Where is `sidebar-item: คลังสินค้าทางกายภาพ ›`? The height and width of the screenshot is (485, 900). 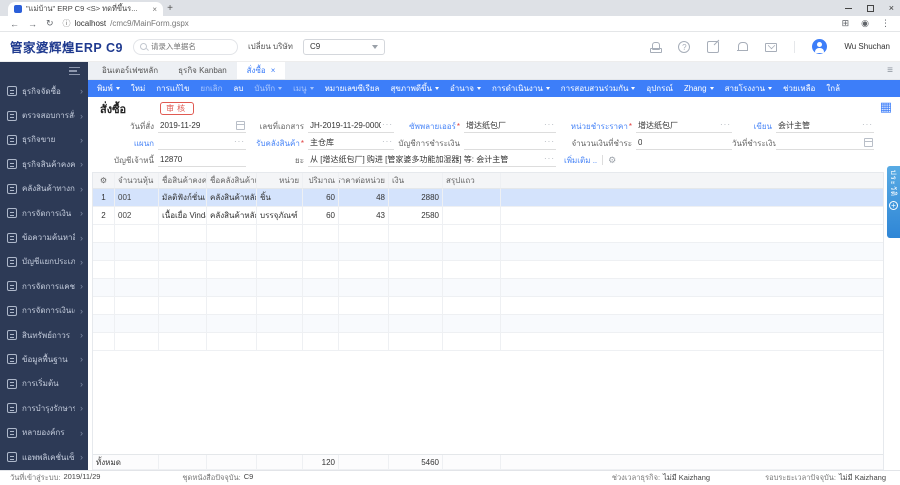
sidebar-item: คลังสินค้าทางกายภาพ › is located at coordinates (44, 189).